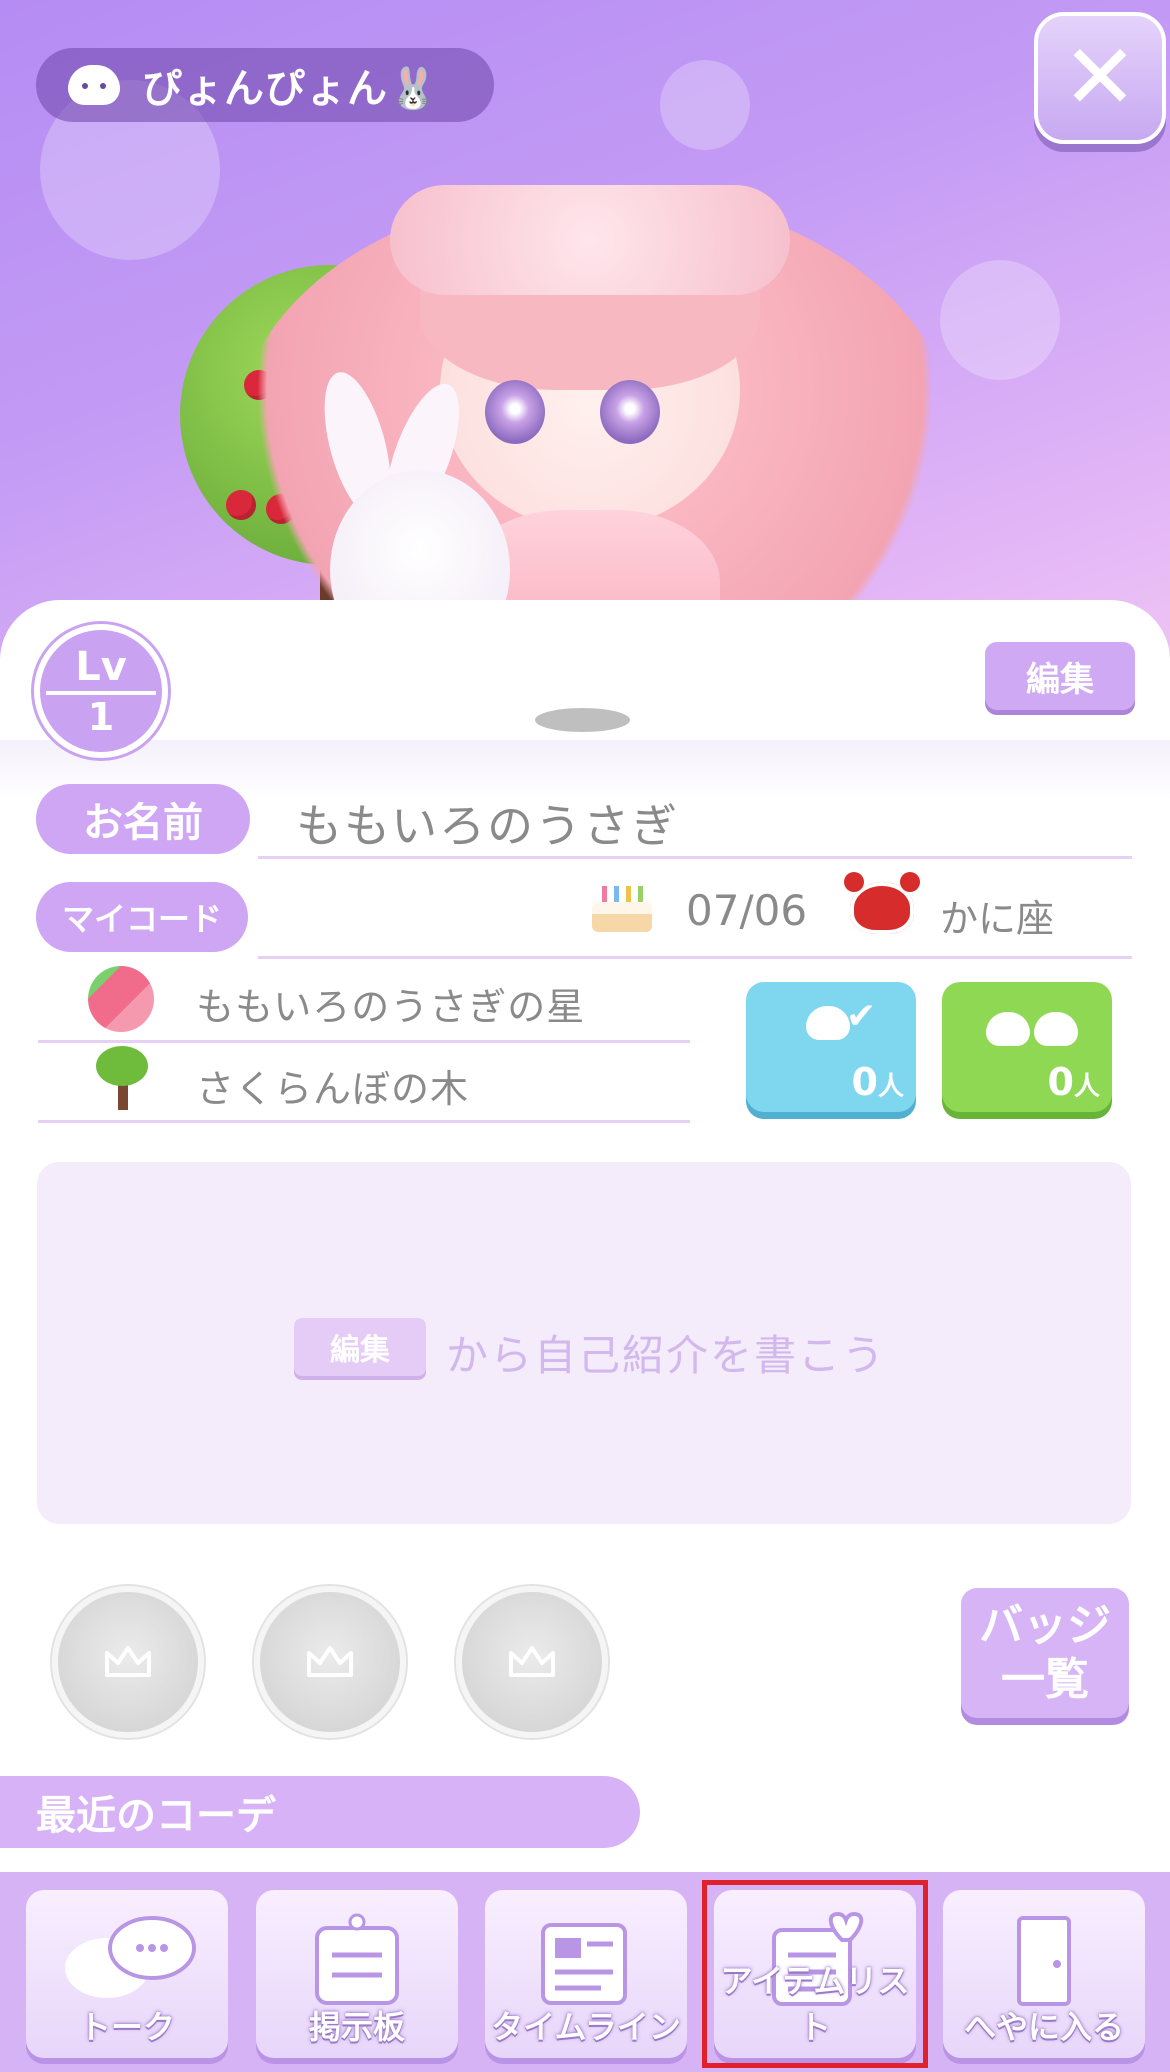 This screenshot has height=2072, width=1170. What do you see at coordinates (1060, 676) in the screenshot?
I see `edit-avatar-button: 編集` at bounding box center [1060, 676].